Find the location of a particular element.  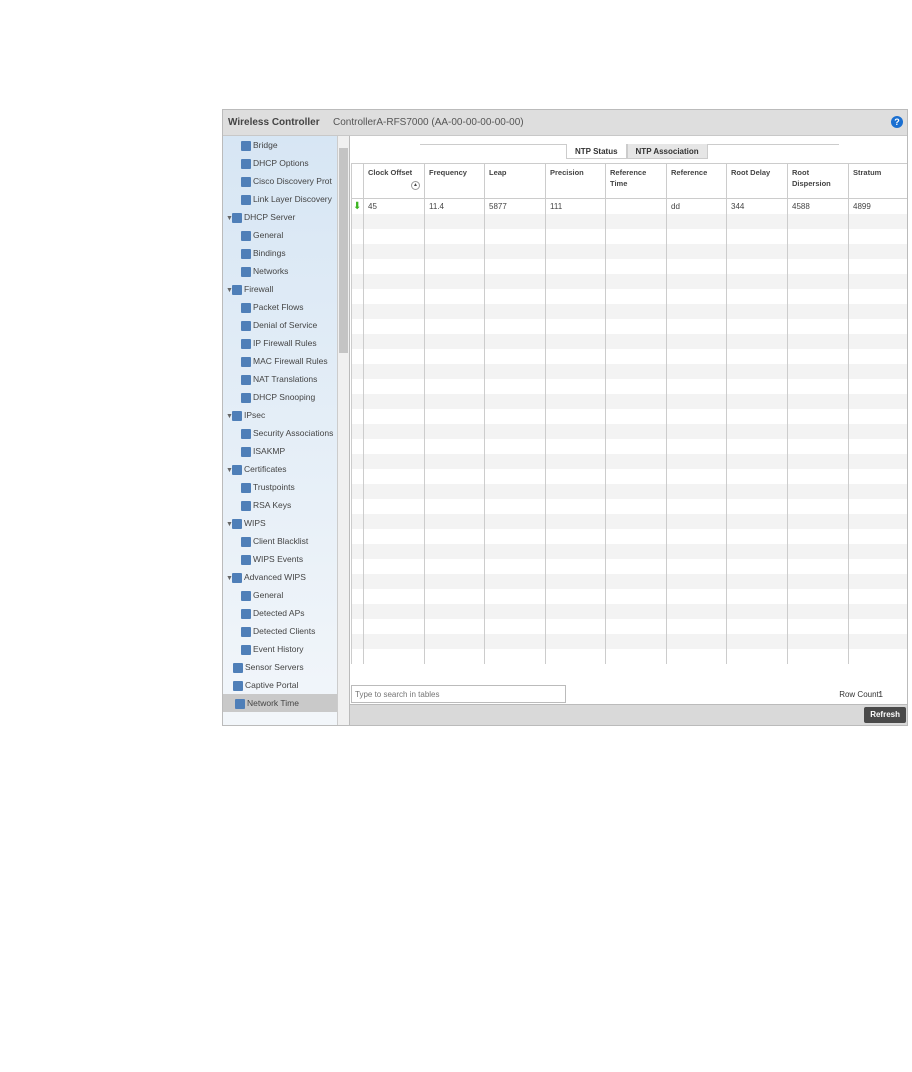

sidebar-item: Sensor Servers is located at coordinates (268, 667).